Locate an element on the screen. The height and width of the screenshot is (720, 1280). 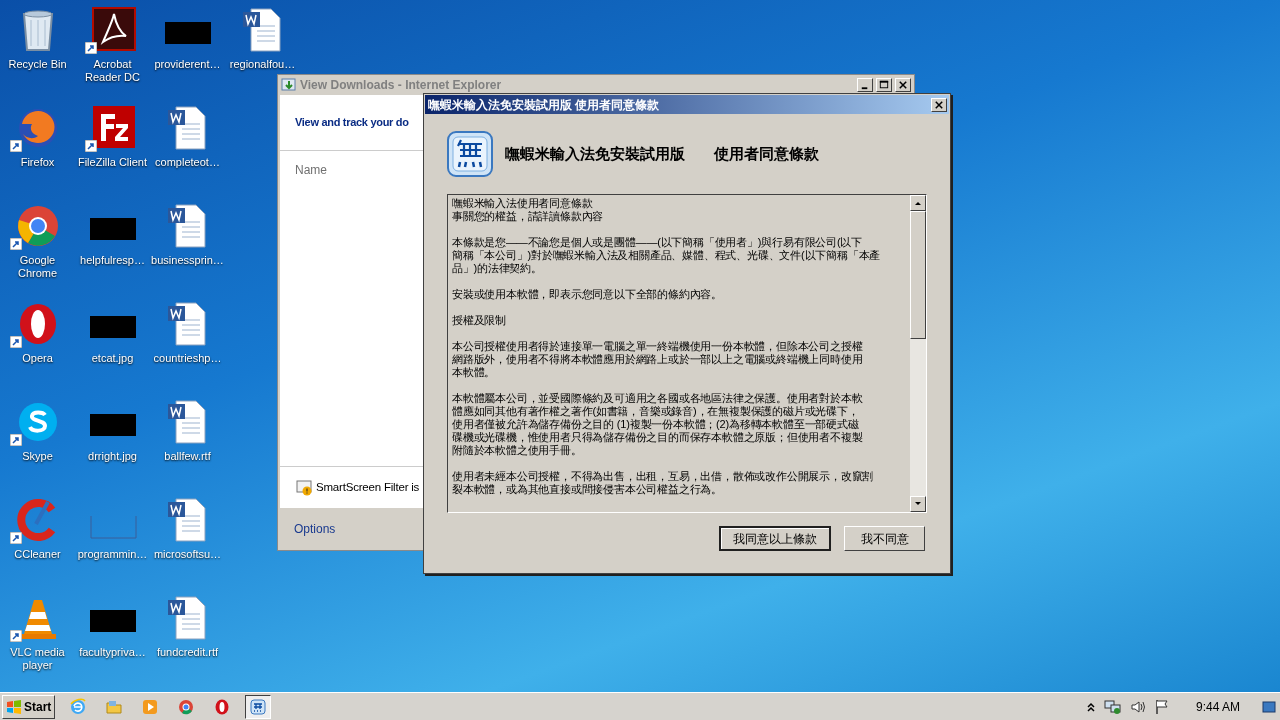
icon-label: FileZilla Client is located at coordinates (112, 162).